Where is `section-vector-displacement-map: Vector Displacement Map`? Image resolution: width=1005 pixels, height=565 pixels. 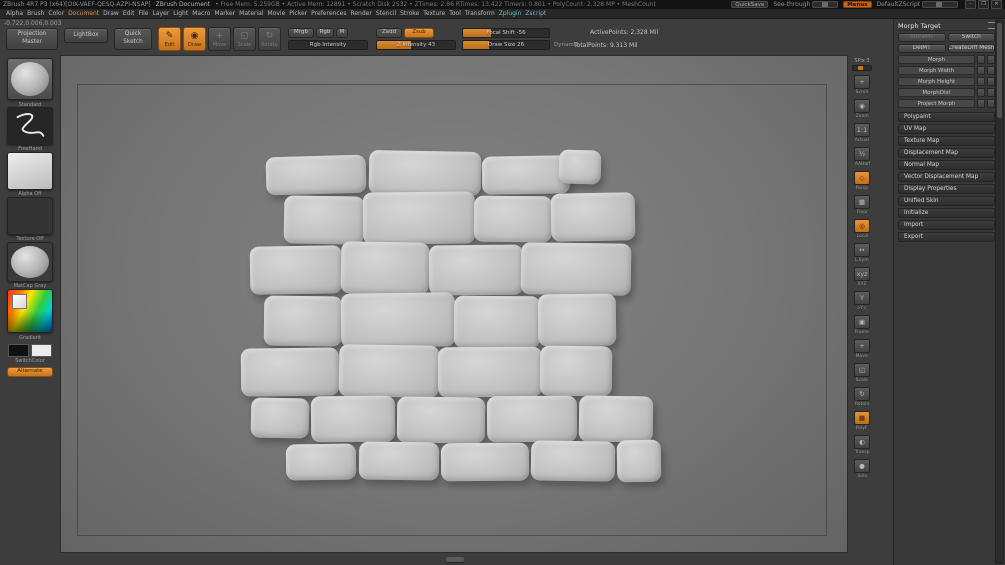
section-vector-displacement-map: Vector Displacement Map is located at coordinates (946, 177).